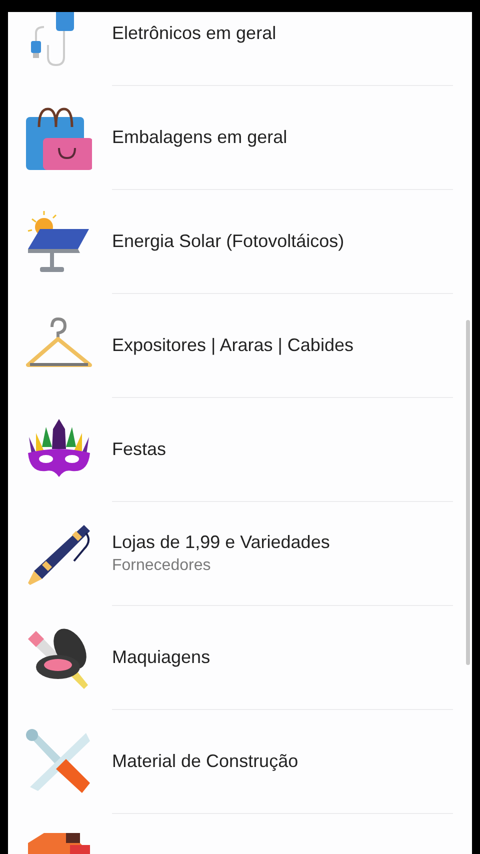 This screenshot has width=480, height=854. What do you see at coordinates (161, 566) in the screenshot?
I see `category-subtitle: Fornecedores` at bounding box center [161, 566].